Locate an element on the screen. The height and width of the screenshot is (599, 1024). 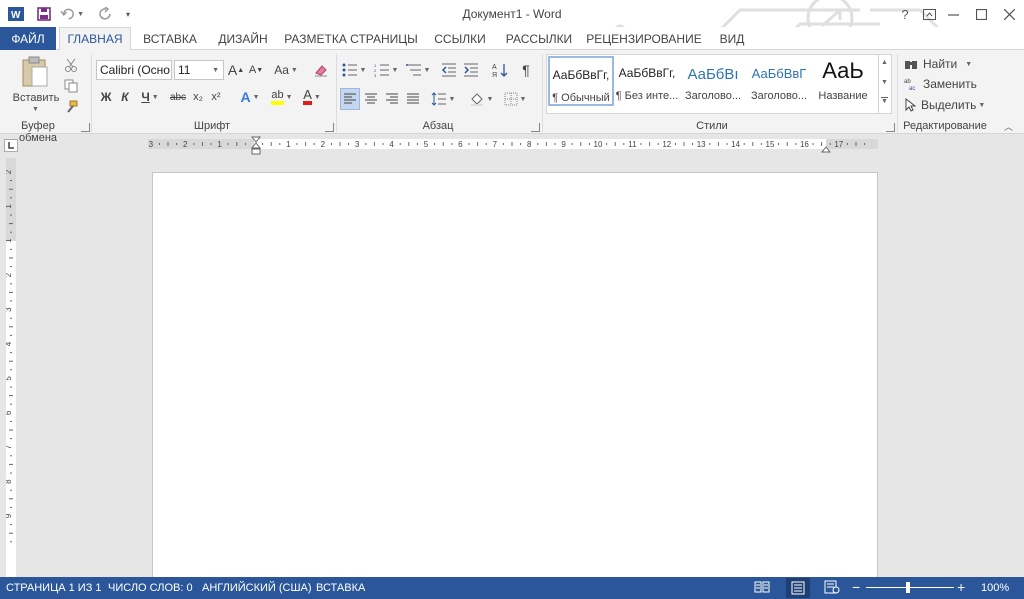
tab-insert: ВСТАВКА is located at coordinates (170, 38).